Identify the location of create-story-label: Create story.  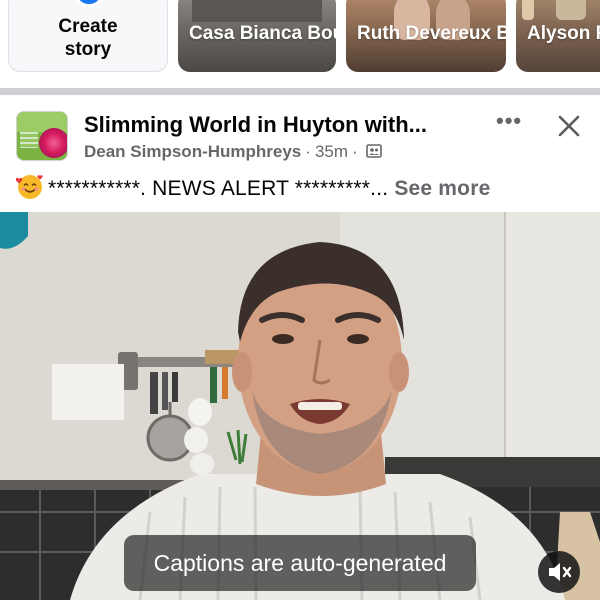
(88, 38).